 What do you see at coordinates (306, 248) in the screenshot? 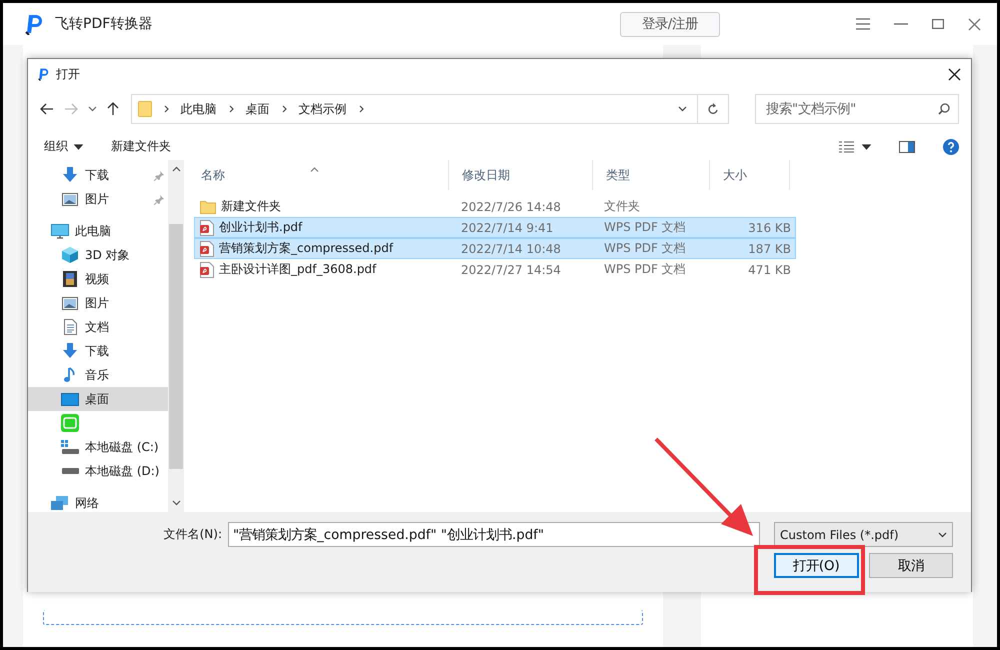
I see `file-name: 营销策划方案_compressed.pdf` at bounding box center [306, 248].